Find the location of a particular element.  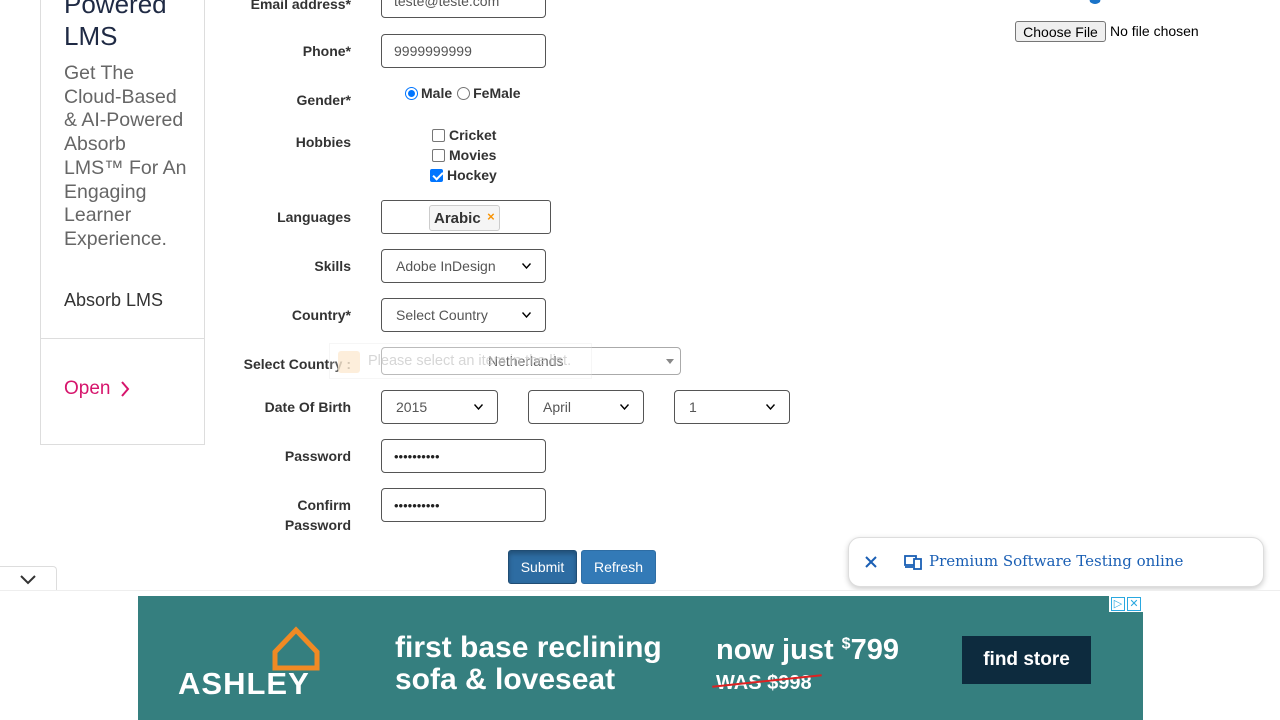

language-chip: Arabic × is located at coordinates (464, 218).